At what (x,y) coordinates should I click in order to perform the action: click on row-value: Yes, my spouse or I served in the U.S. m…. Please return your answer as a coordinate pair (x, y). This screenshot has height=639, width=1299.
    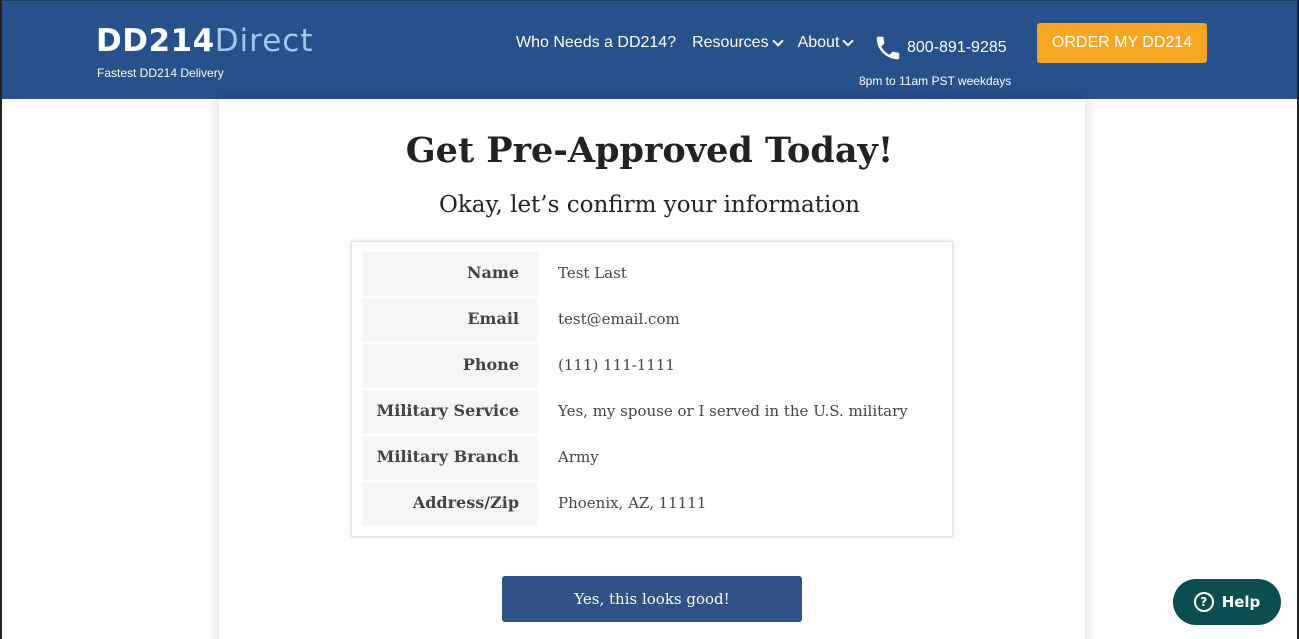
    Looking at the image, I should click on (733, 411).